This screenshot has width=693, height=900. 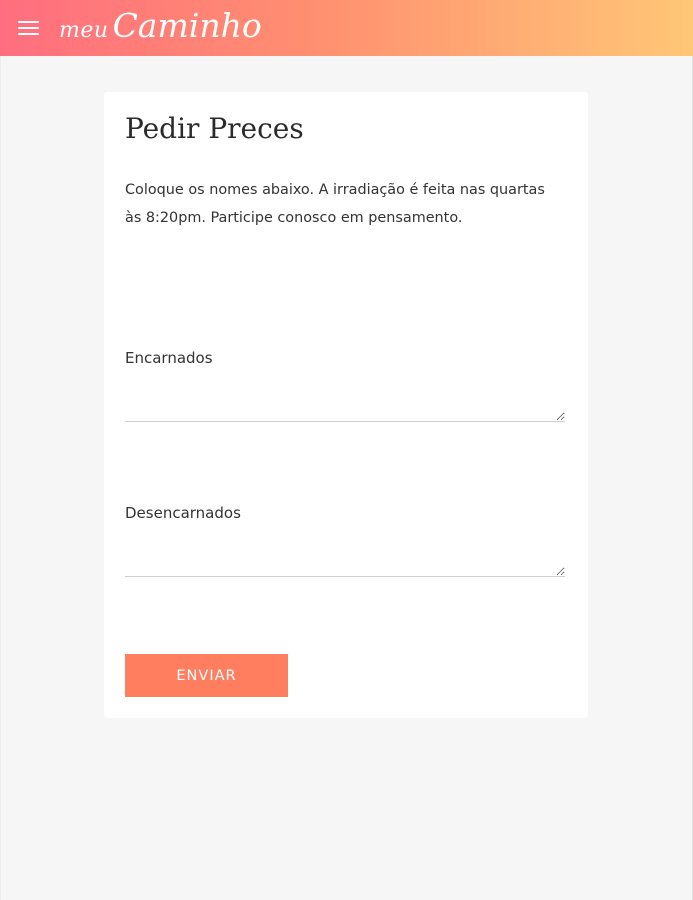 I want to click on submit-button: ENVIAR, so click(x=206, y=675).